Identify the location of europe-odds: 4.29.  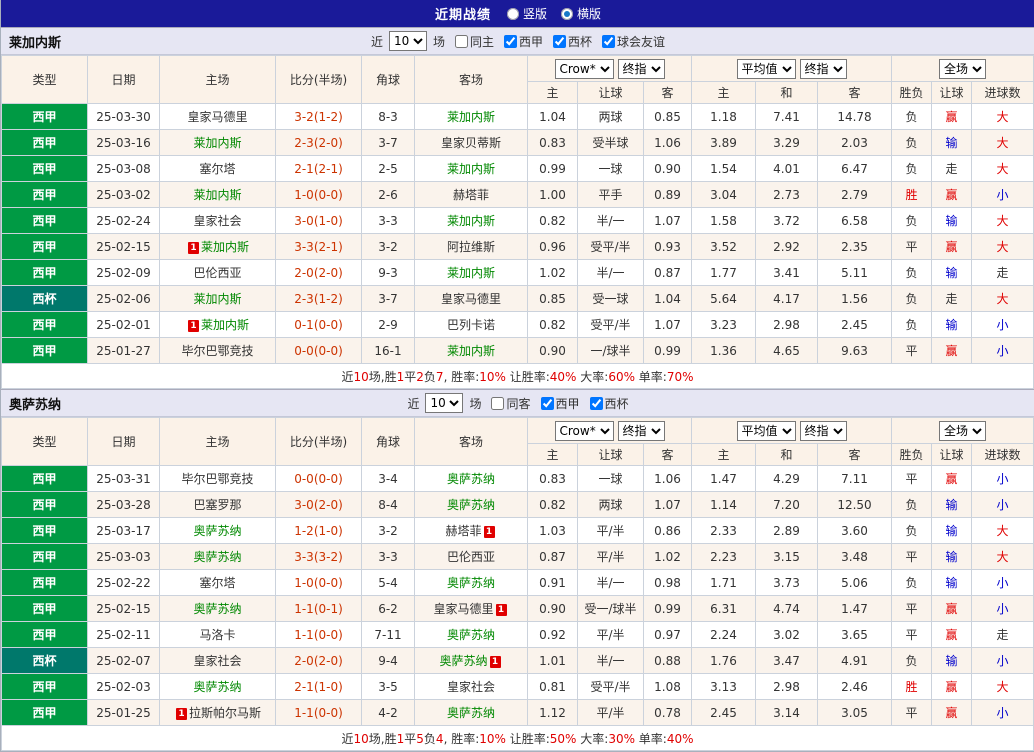
(786, 478).